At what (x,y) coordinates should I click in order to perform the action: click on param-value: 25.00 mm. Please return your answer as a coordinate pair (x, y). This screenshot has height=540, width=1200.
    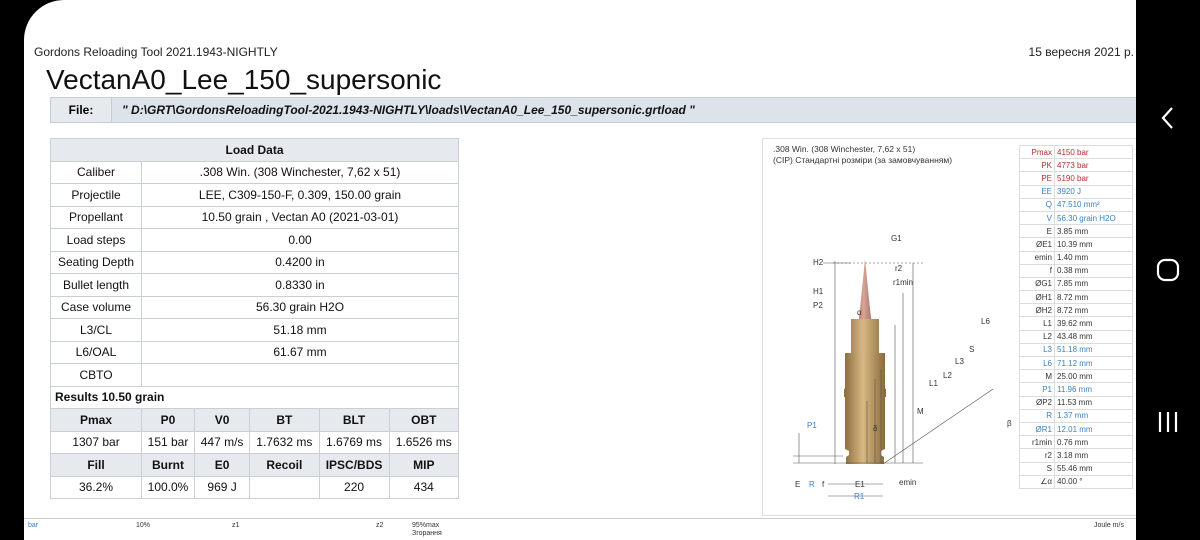
    Looking at the image, I should click on (1093, 376).